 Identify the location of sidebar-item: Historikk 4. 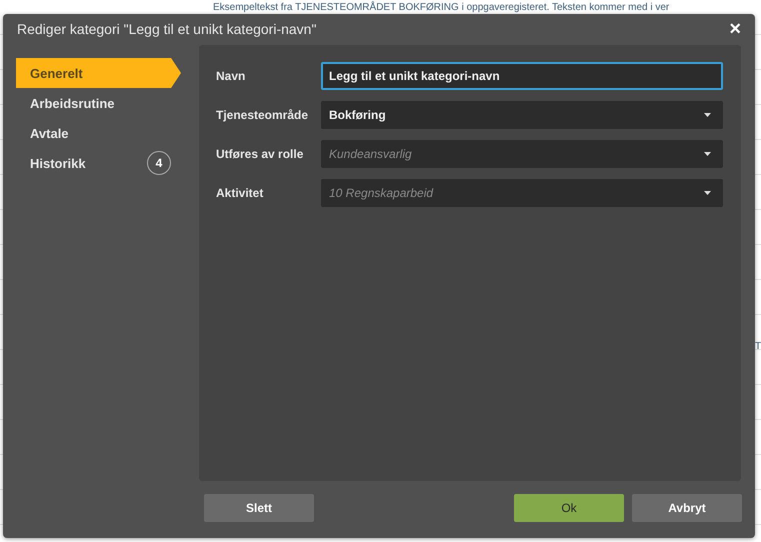
(98, 163).